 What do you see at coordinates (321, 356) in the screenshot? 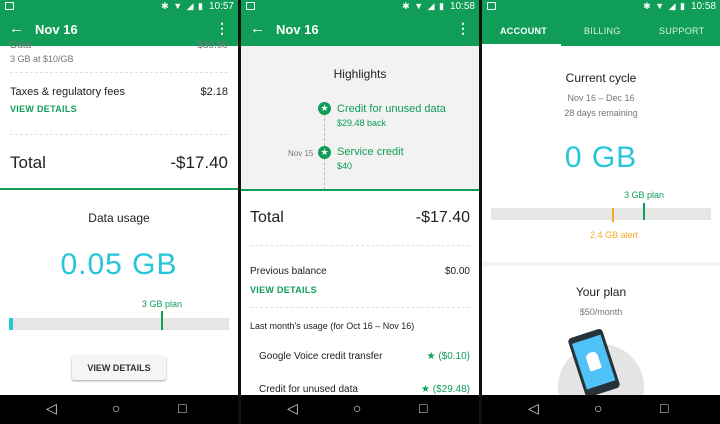
I see `usage-row-label: Google Voice credit transfer` at bounding box center [321, 356].